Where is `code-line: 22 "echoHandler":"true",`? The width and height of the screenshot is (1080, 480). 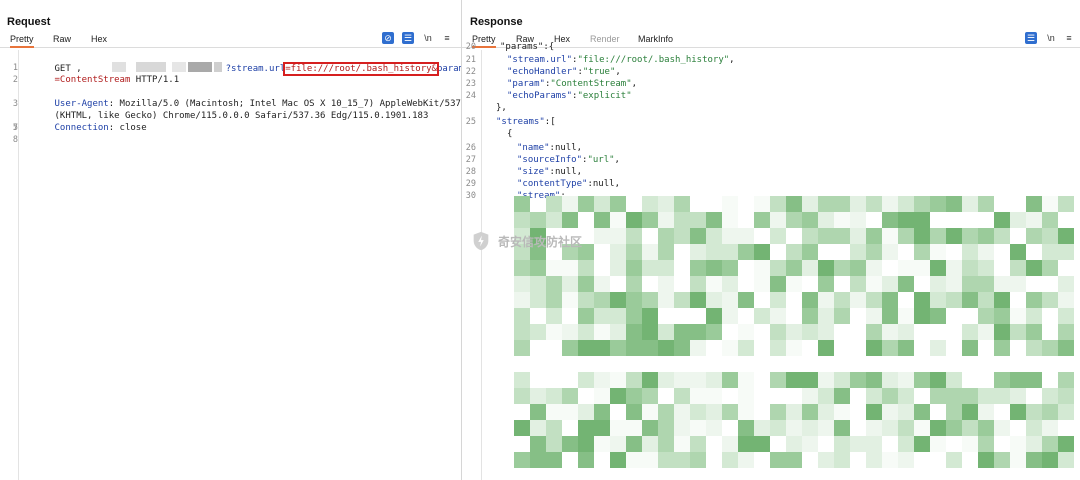
code-line: 22 "echoHandler":"true", is located at coordinates (543, 72).